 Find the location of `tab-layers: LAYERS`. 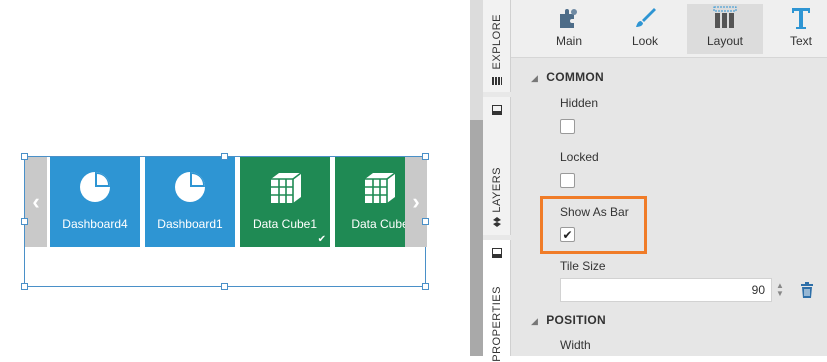

tab-layers: LAYERS is located at coordinates (497, 166).